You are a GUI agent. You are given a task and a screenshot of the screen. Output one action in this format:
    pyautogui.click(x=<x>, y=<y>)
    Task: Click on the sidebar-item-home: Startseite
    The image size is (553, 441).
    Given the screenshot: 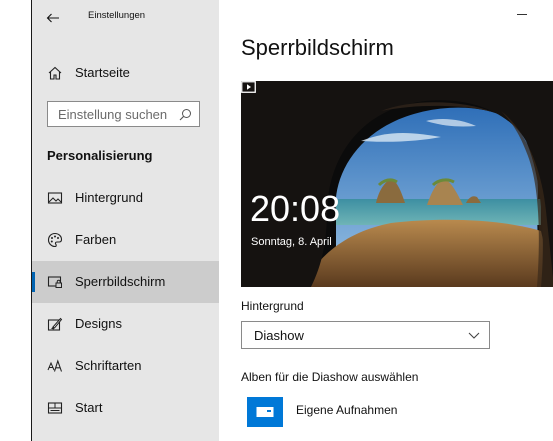 What is the action you would take?
    pyautogui.click(x=125, y=73)
    